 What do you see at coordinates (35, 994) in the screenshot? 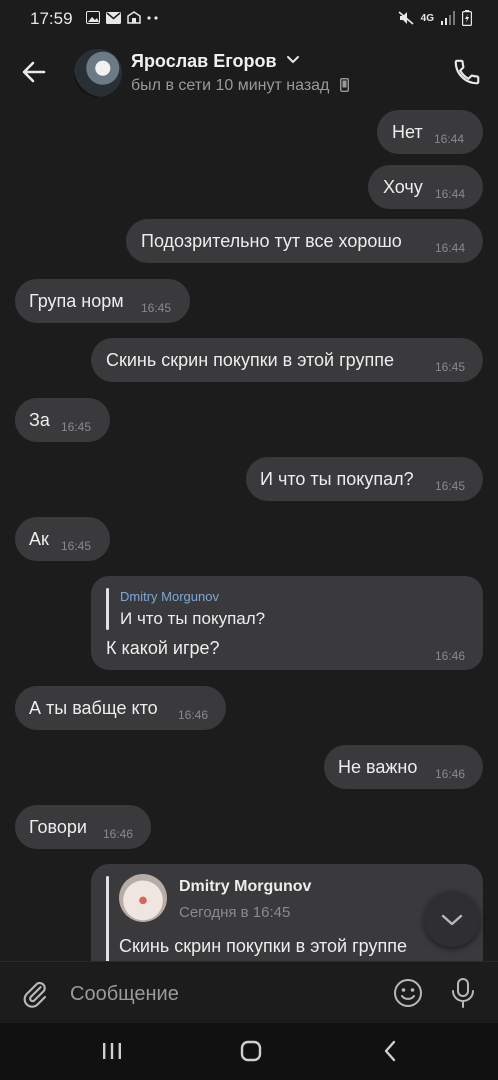
I see `attach-icon` at bounding box center [35, 994].